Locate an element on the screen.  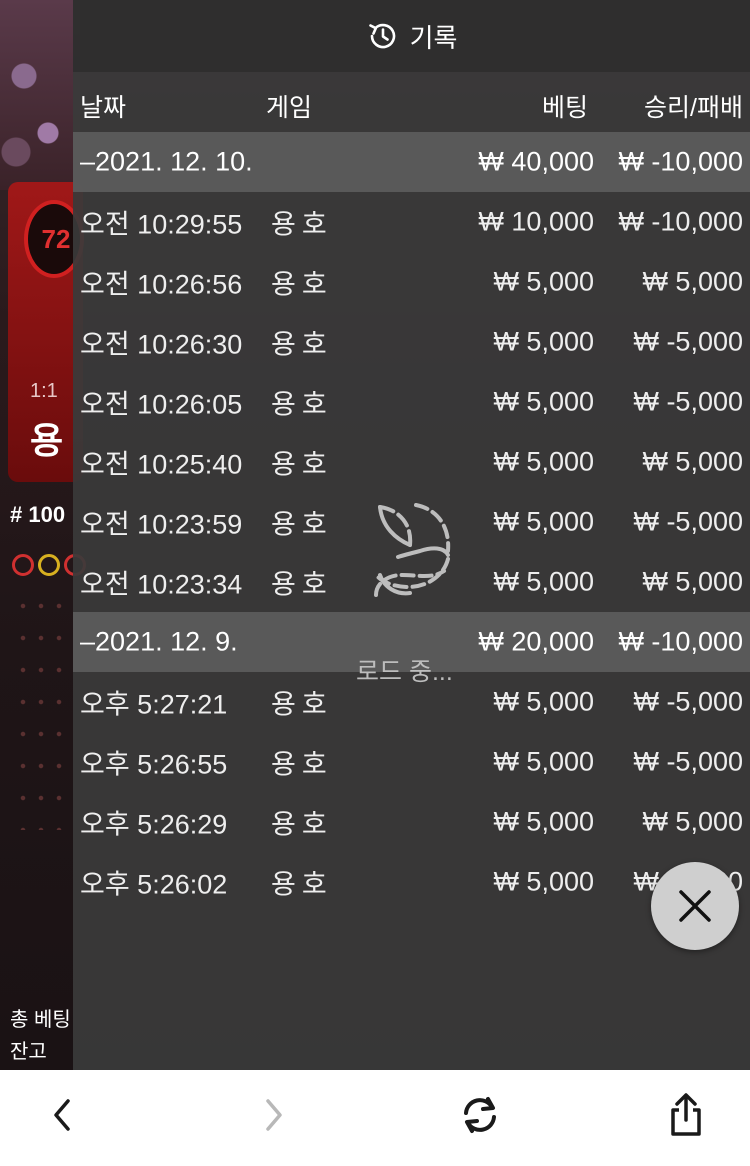
row-time: 오전 10:26:56 is located at coordinates (161, 284).